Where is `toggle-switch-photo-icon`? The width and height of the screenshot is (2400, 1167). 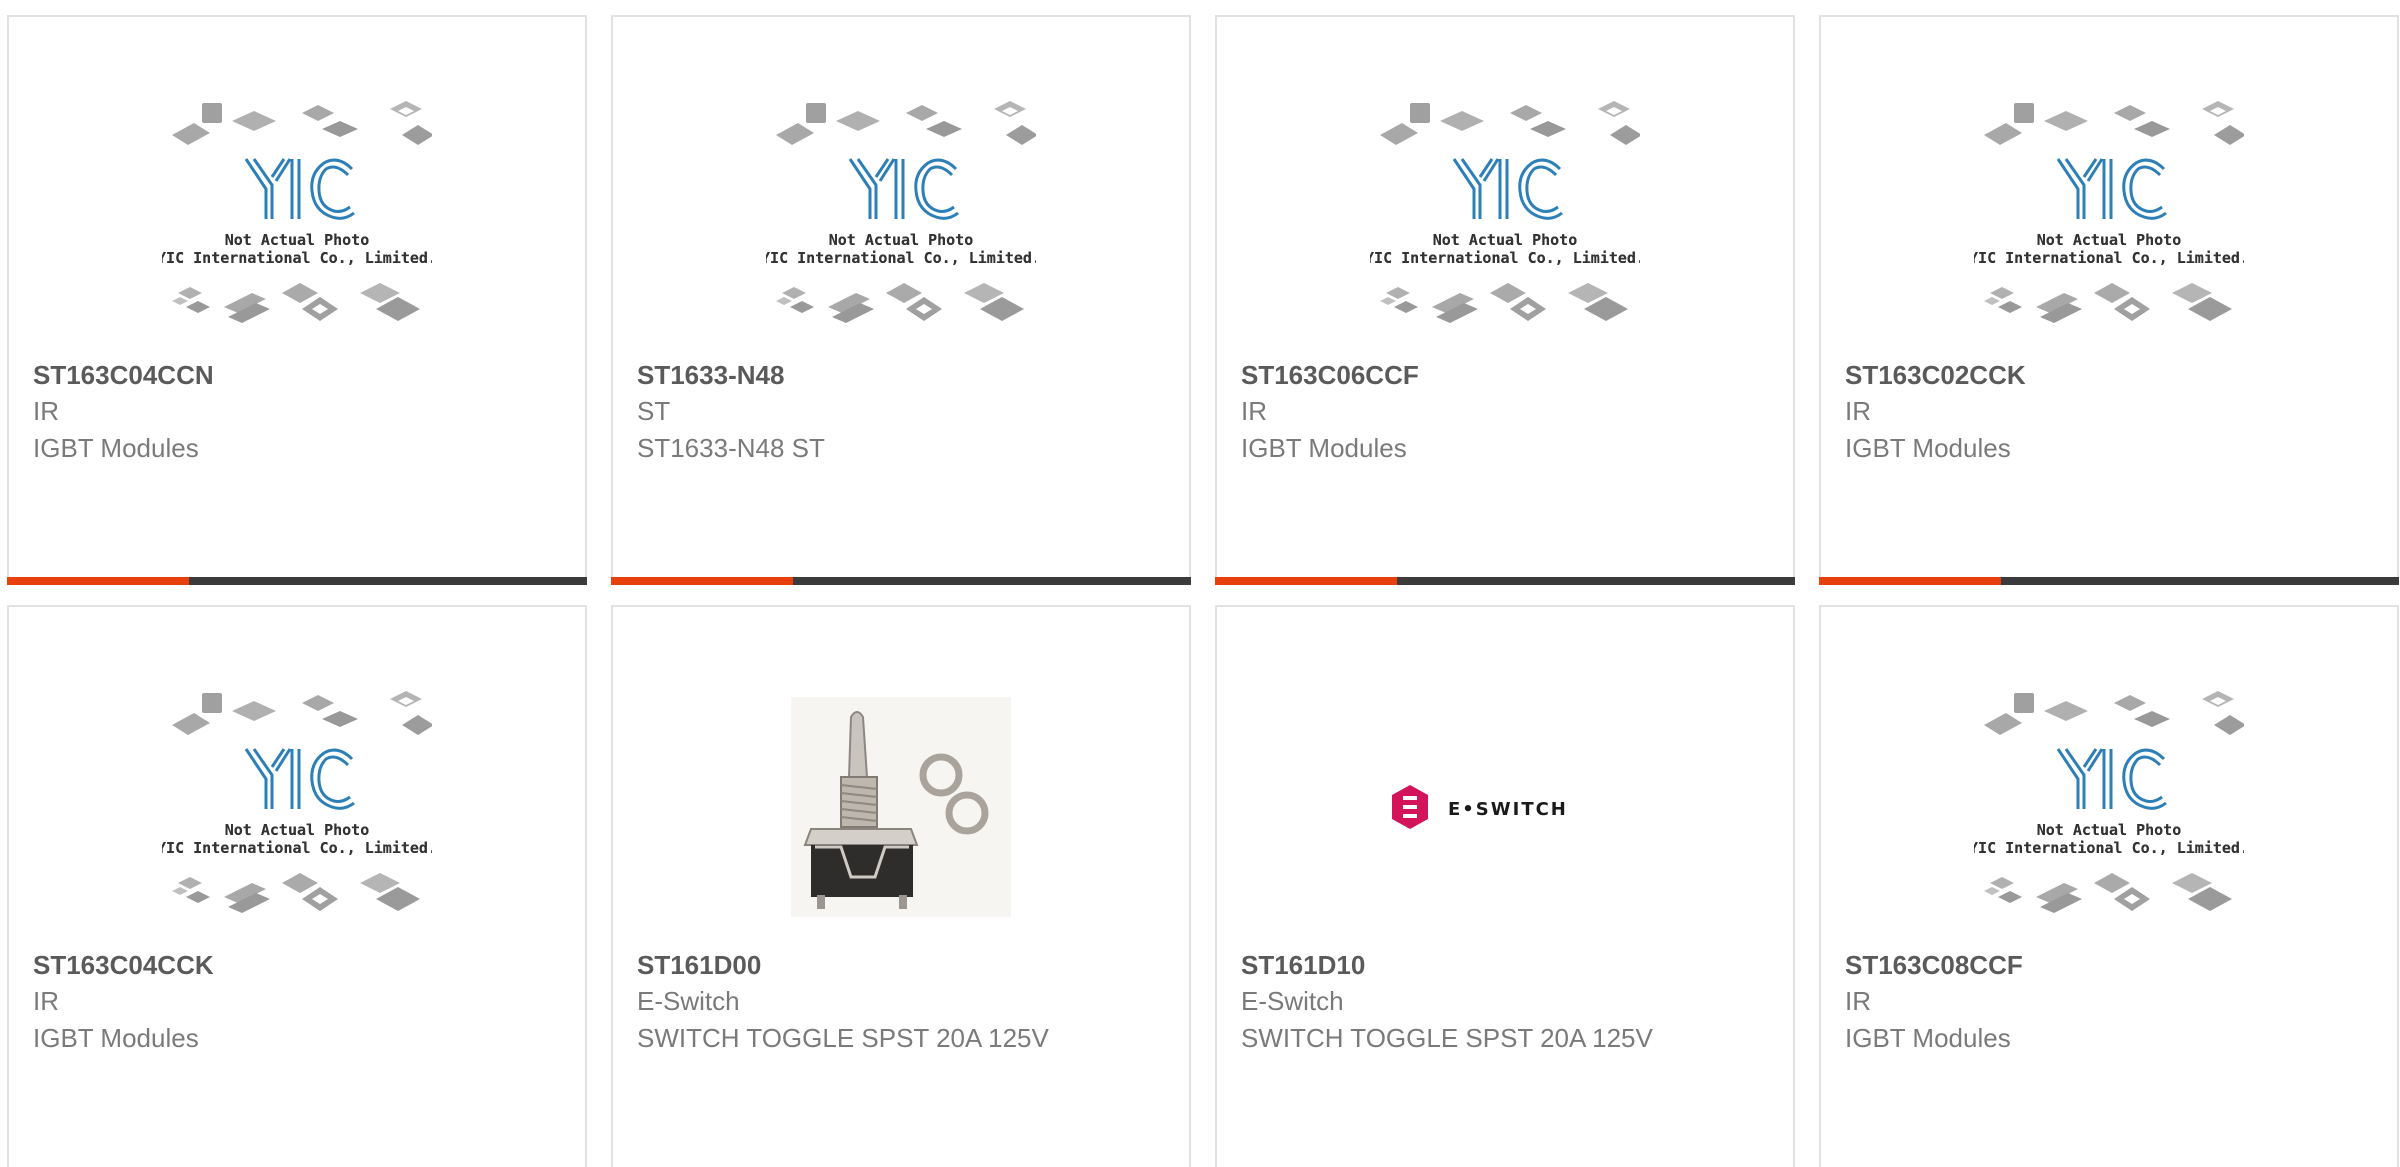
toggle-switch-photo-icon is located at coordinates (901, 807).